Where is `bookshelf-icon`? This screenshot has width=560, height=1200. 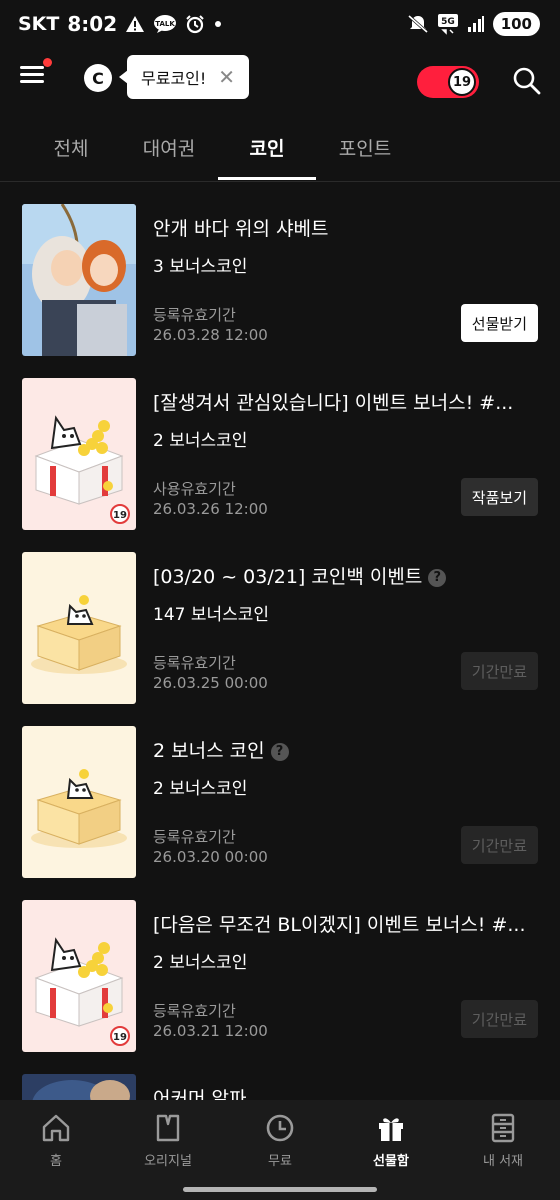 bookshelf-icon is located at coordinates (503, 1128).